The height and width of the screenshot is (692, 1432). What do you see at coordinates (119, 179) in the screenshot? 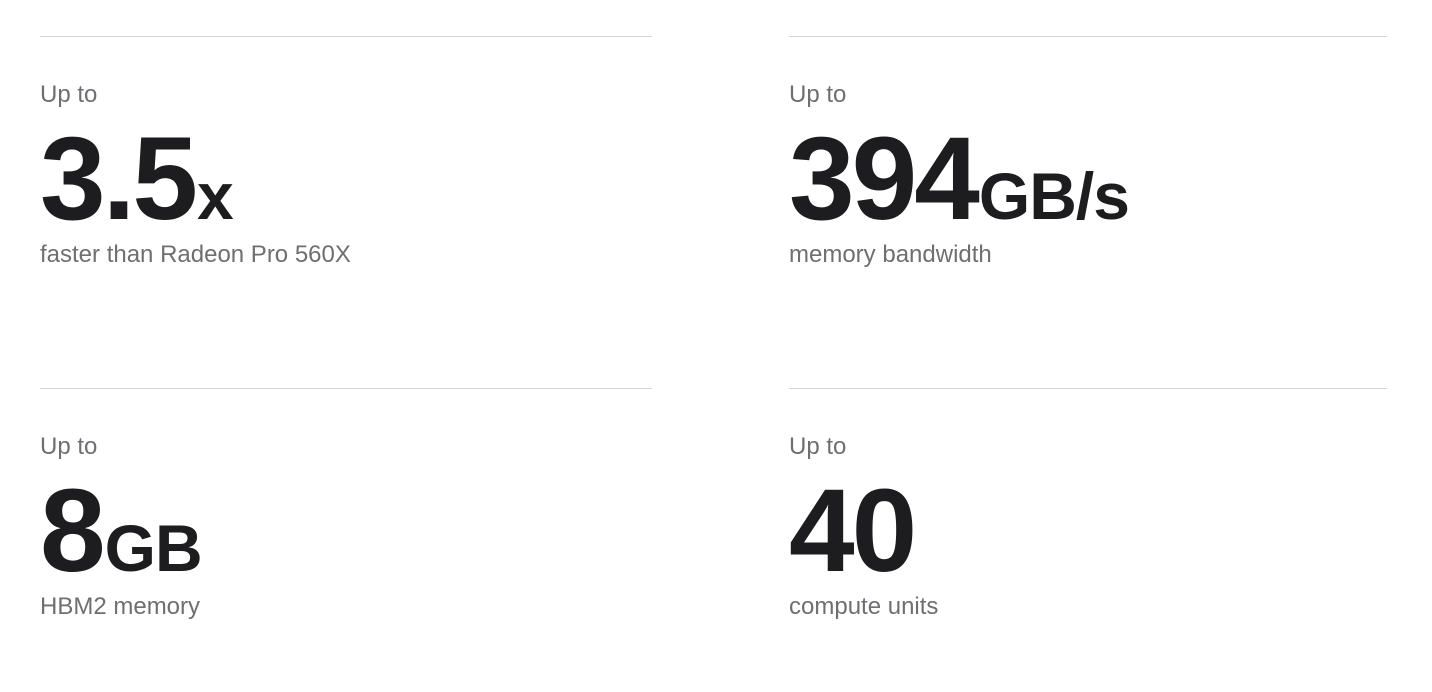
I see `stat-number: 3.5` at bounding box center [119, 179].